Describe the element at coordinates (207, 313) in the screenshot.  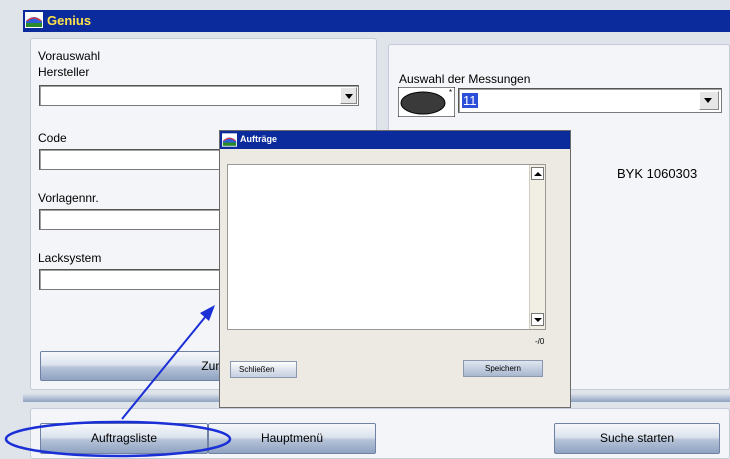
I see `arrow-head-icon` at that location.